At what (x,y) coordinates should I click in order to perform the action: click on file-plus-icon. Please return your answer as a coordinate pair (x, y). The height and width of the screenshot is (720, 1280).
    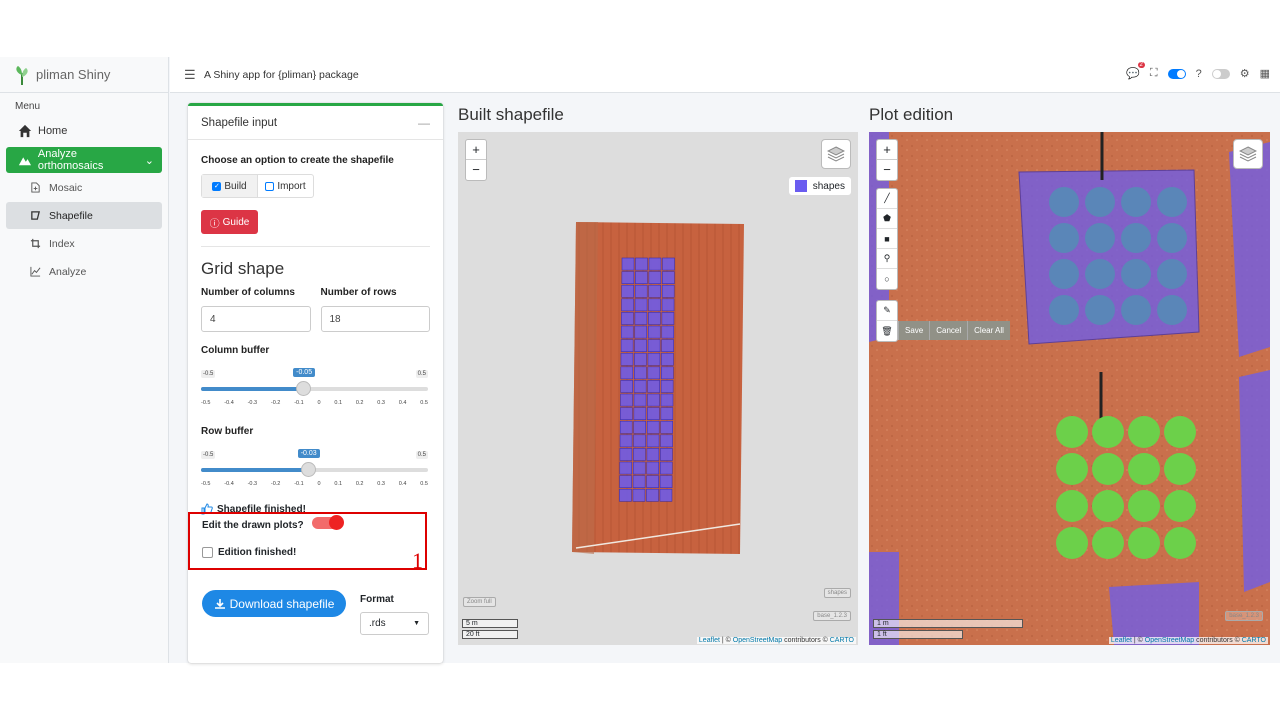
    Looking at the image, I should click on (35, 187).